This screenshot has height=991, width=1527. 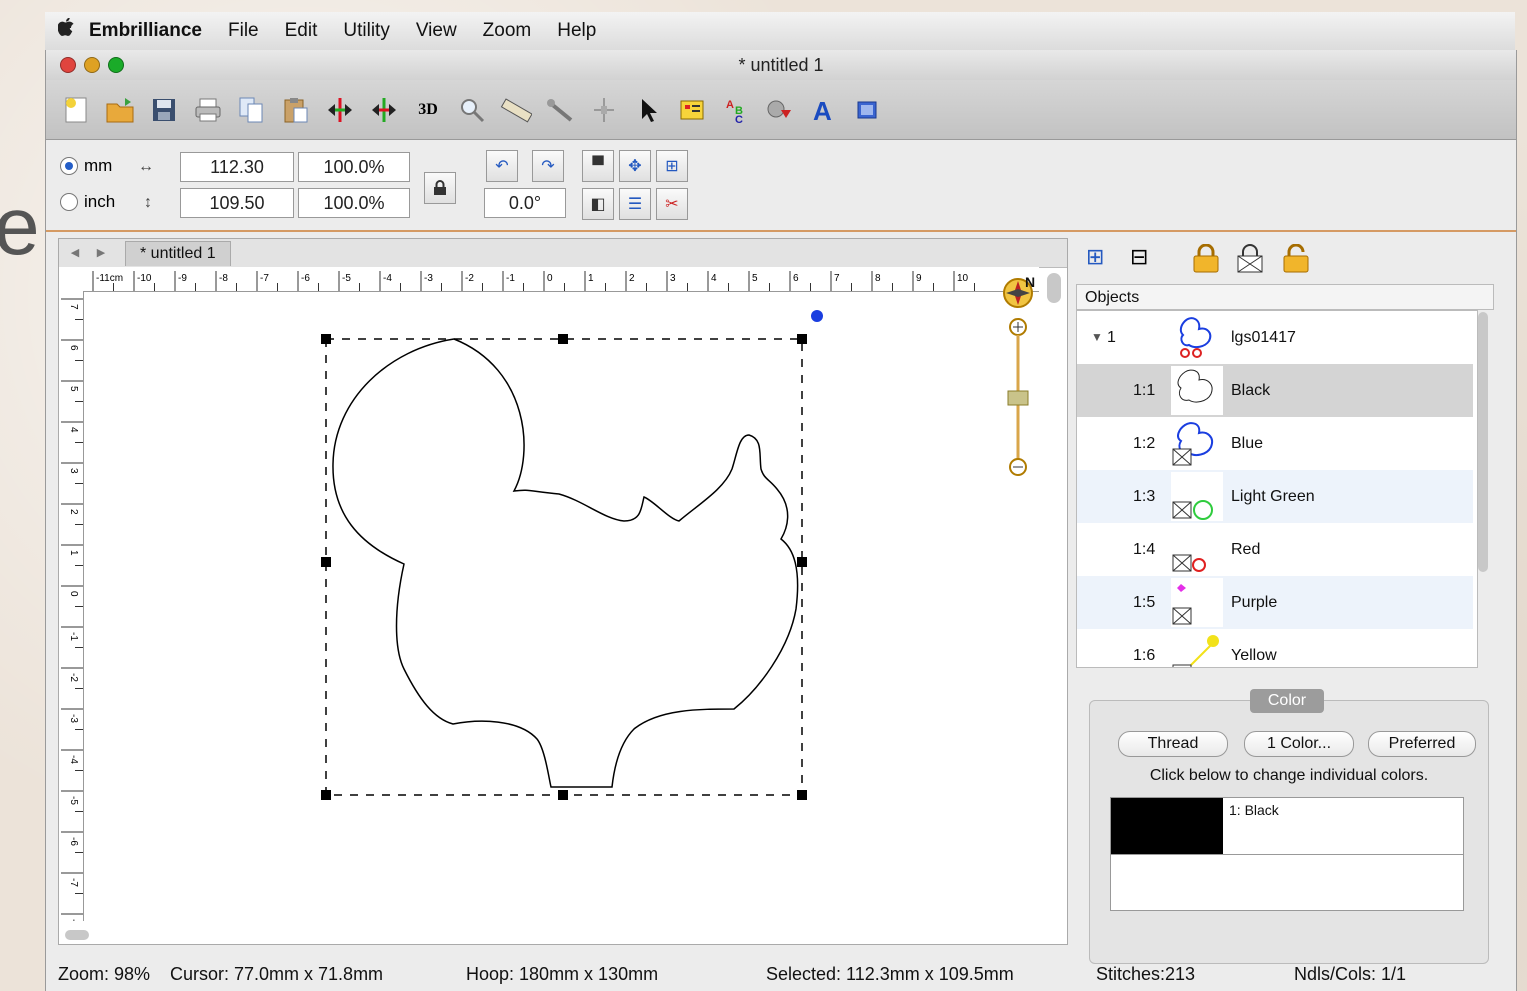 What do you see at coordinates (1275, 443) in the screenshot?
I see `list-item-blue: 1:2 Blue` at bounding box center [1275, 443].